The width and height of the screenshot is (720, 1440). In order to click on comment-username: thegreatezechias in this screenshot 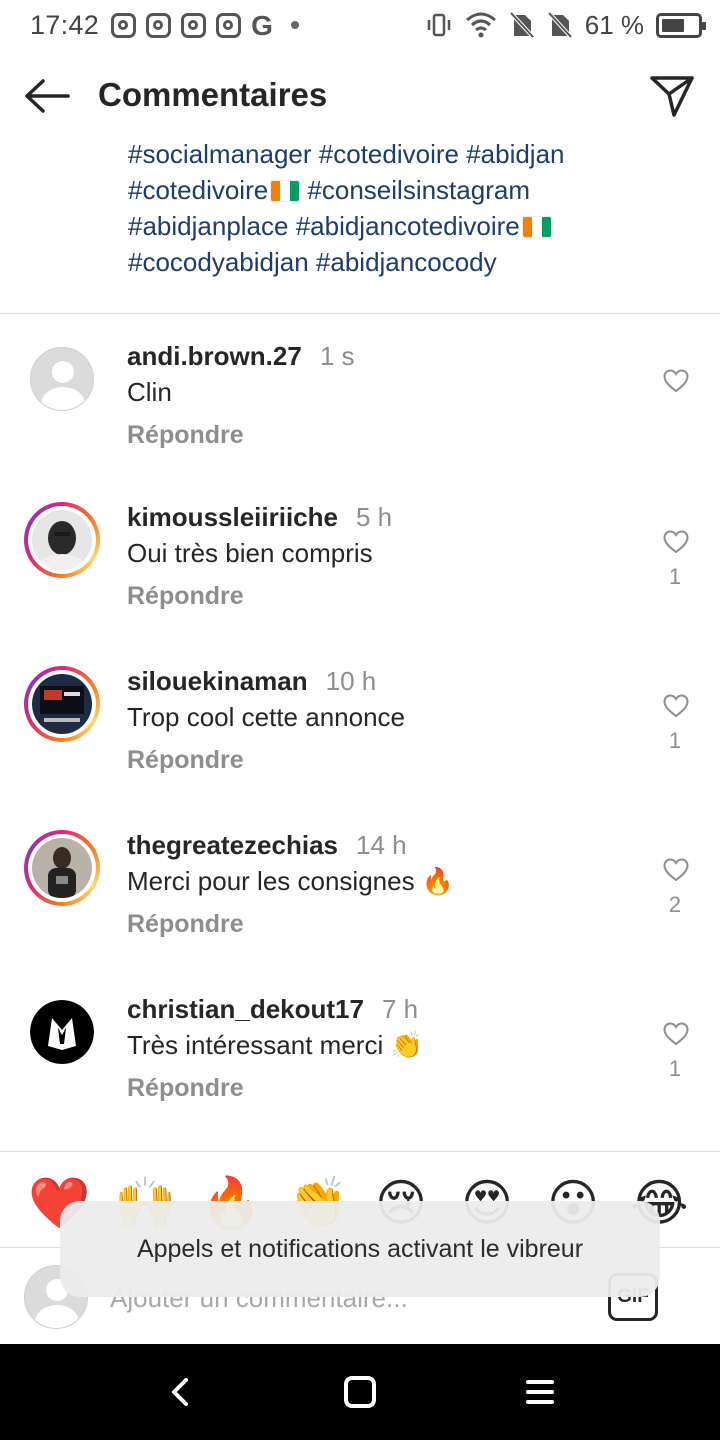, I will do `click(232, 845)`.